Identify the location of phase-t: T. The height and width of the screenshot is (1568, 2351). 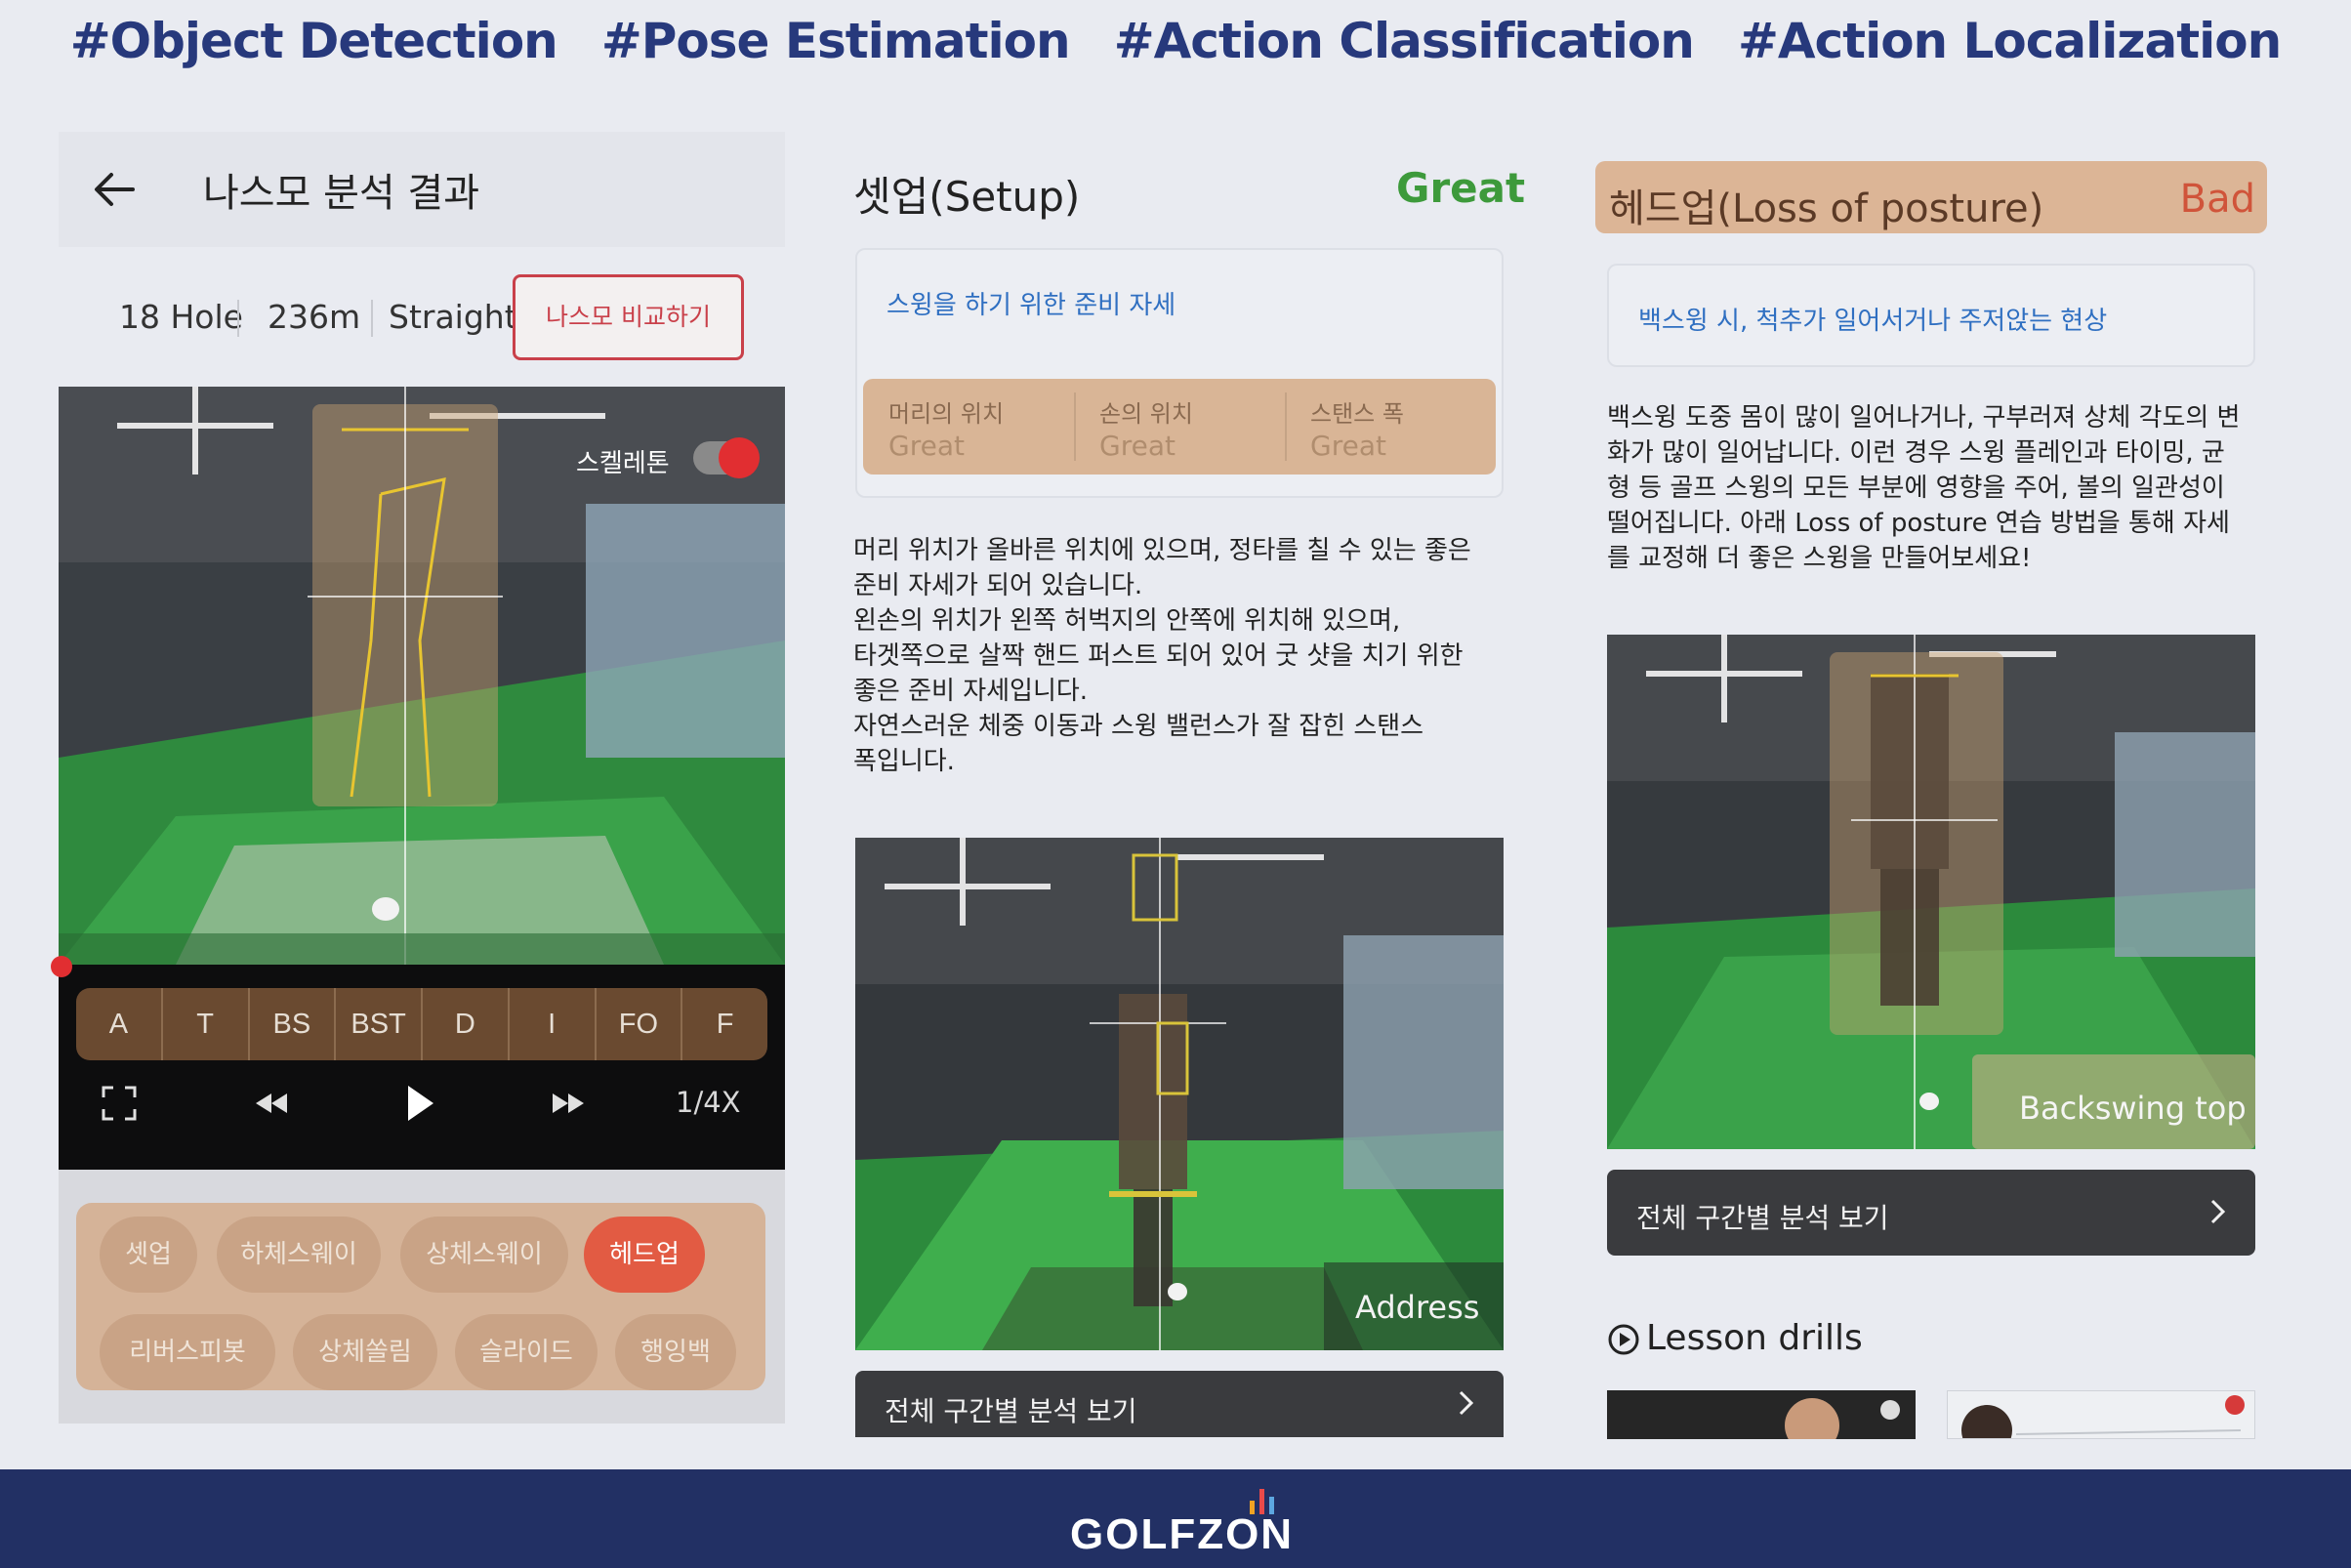
(207, 1024).